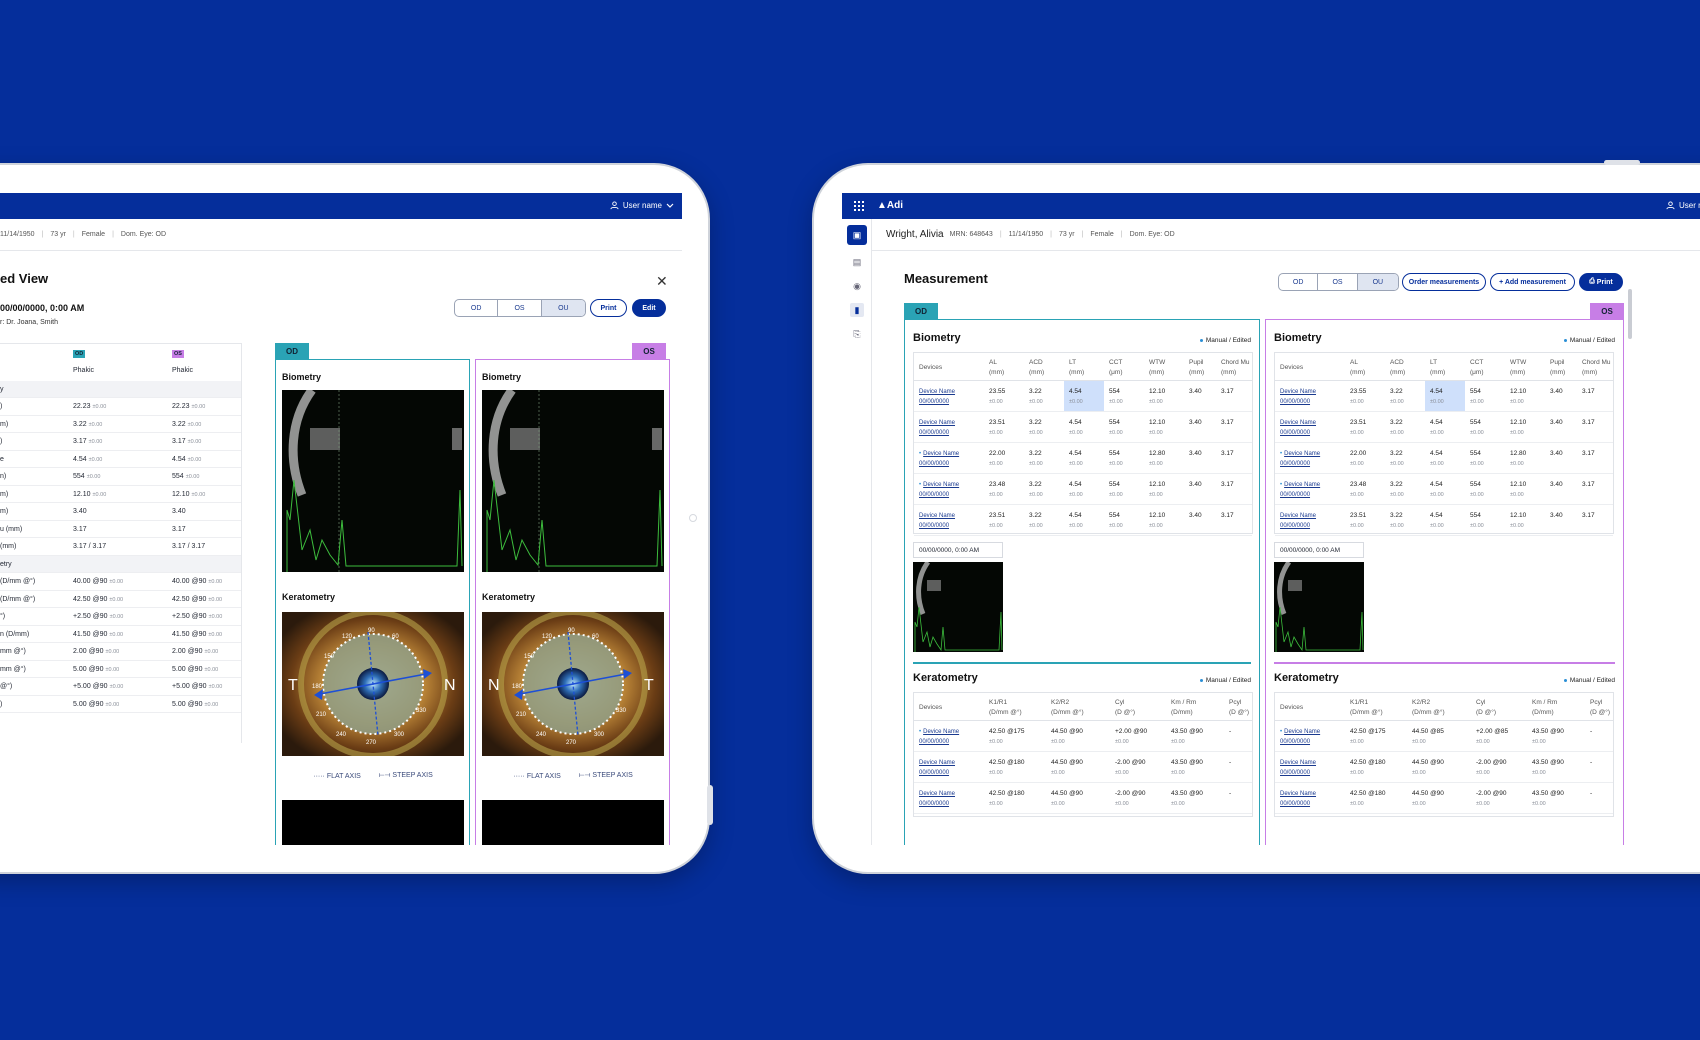 The height and width of the screenshot is (1040, 1700). Describe the element at coordinates (187, 459) in the screenshot. I see `os-value: 4.54 ±0.00` at that location.